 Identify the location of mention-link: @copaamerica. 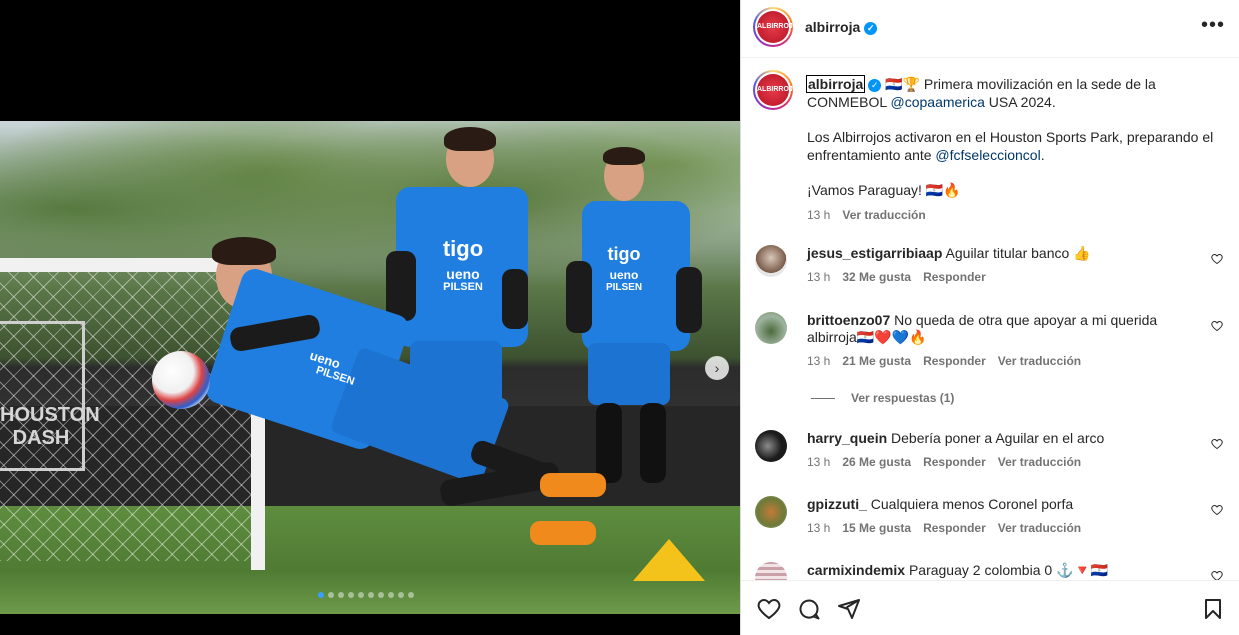
(938, 102).